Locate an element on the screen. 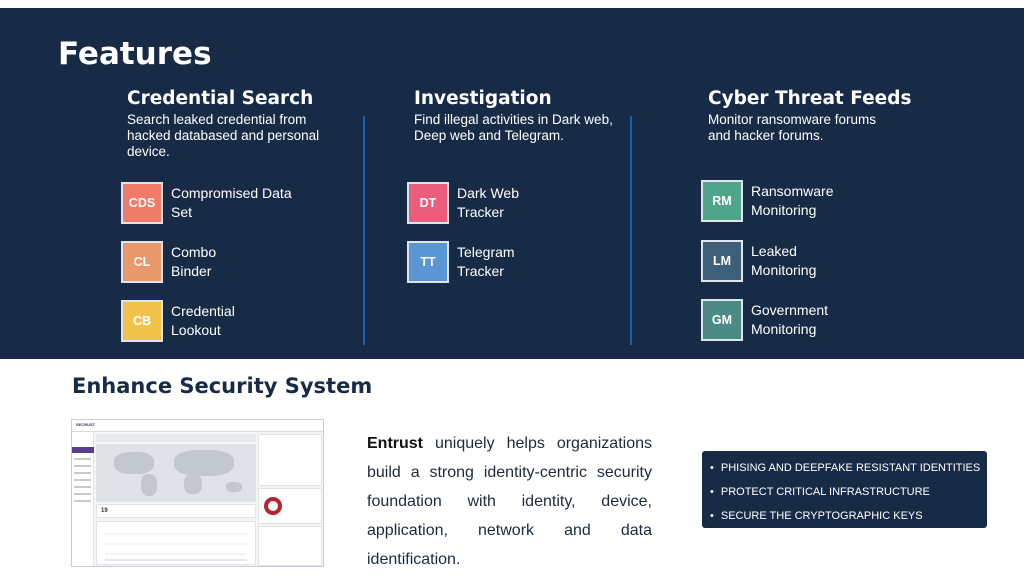 This screenshot has height=578, width=1024. badge-tt-icon: TT is located at coordinates (428, 262).